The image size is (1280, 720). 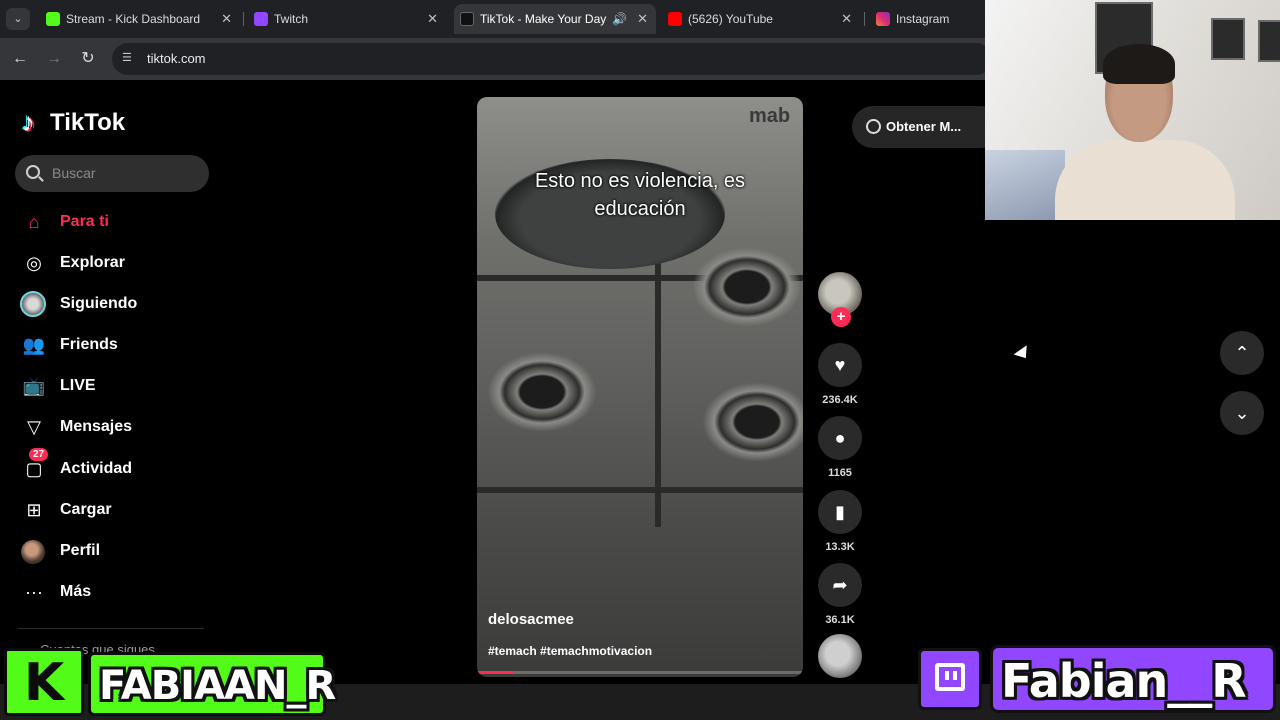 I want to click on next-video-button: ⌄, so click(x=1242, y=413).